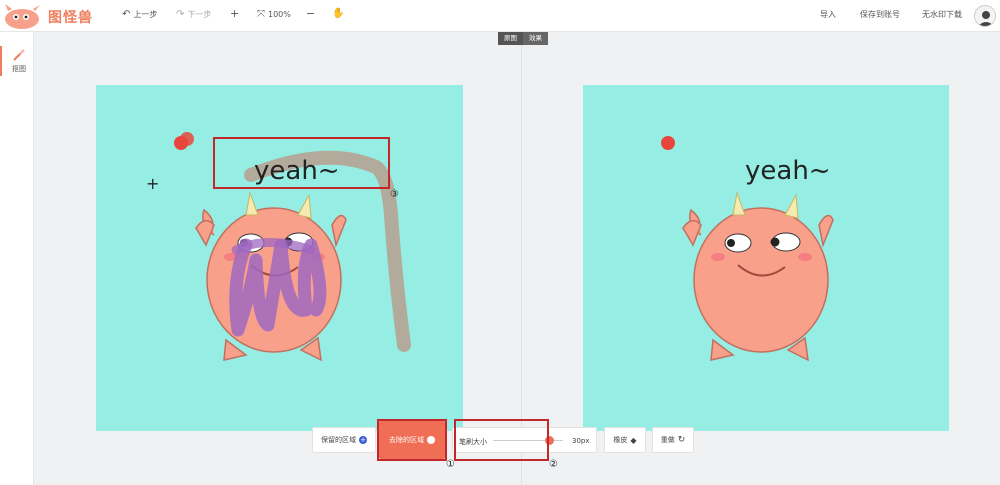 This screenshot has width=1000, height=485. What do you see at coordinates (19, 69) in the screenshot?
I see `sidebar-item-label: 抠图` at bounding box center [19, 69].